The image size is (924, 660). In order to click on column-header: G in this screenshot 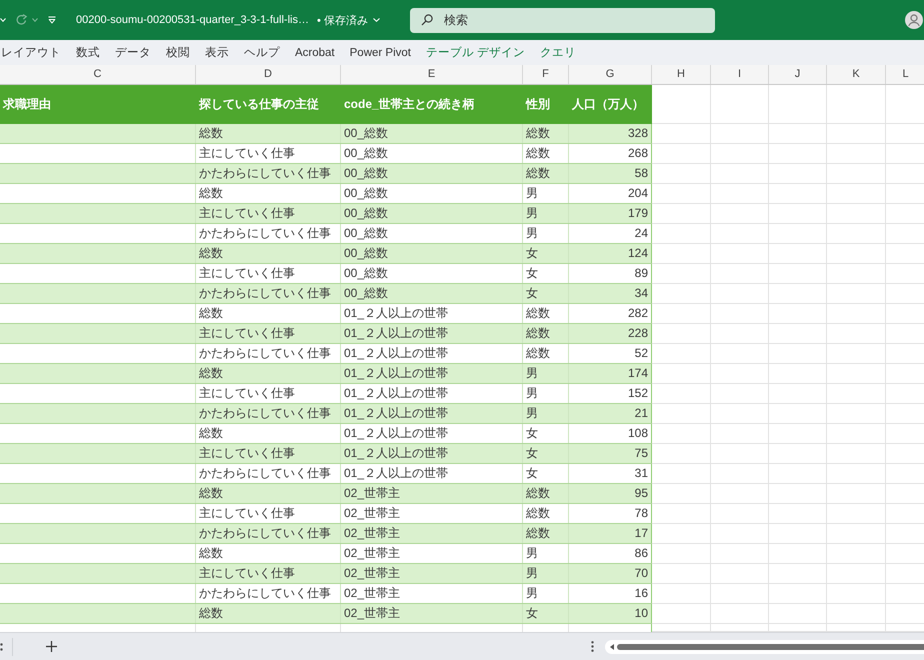, I will do `click(610, 74)`.